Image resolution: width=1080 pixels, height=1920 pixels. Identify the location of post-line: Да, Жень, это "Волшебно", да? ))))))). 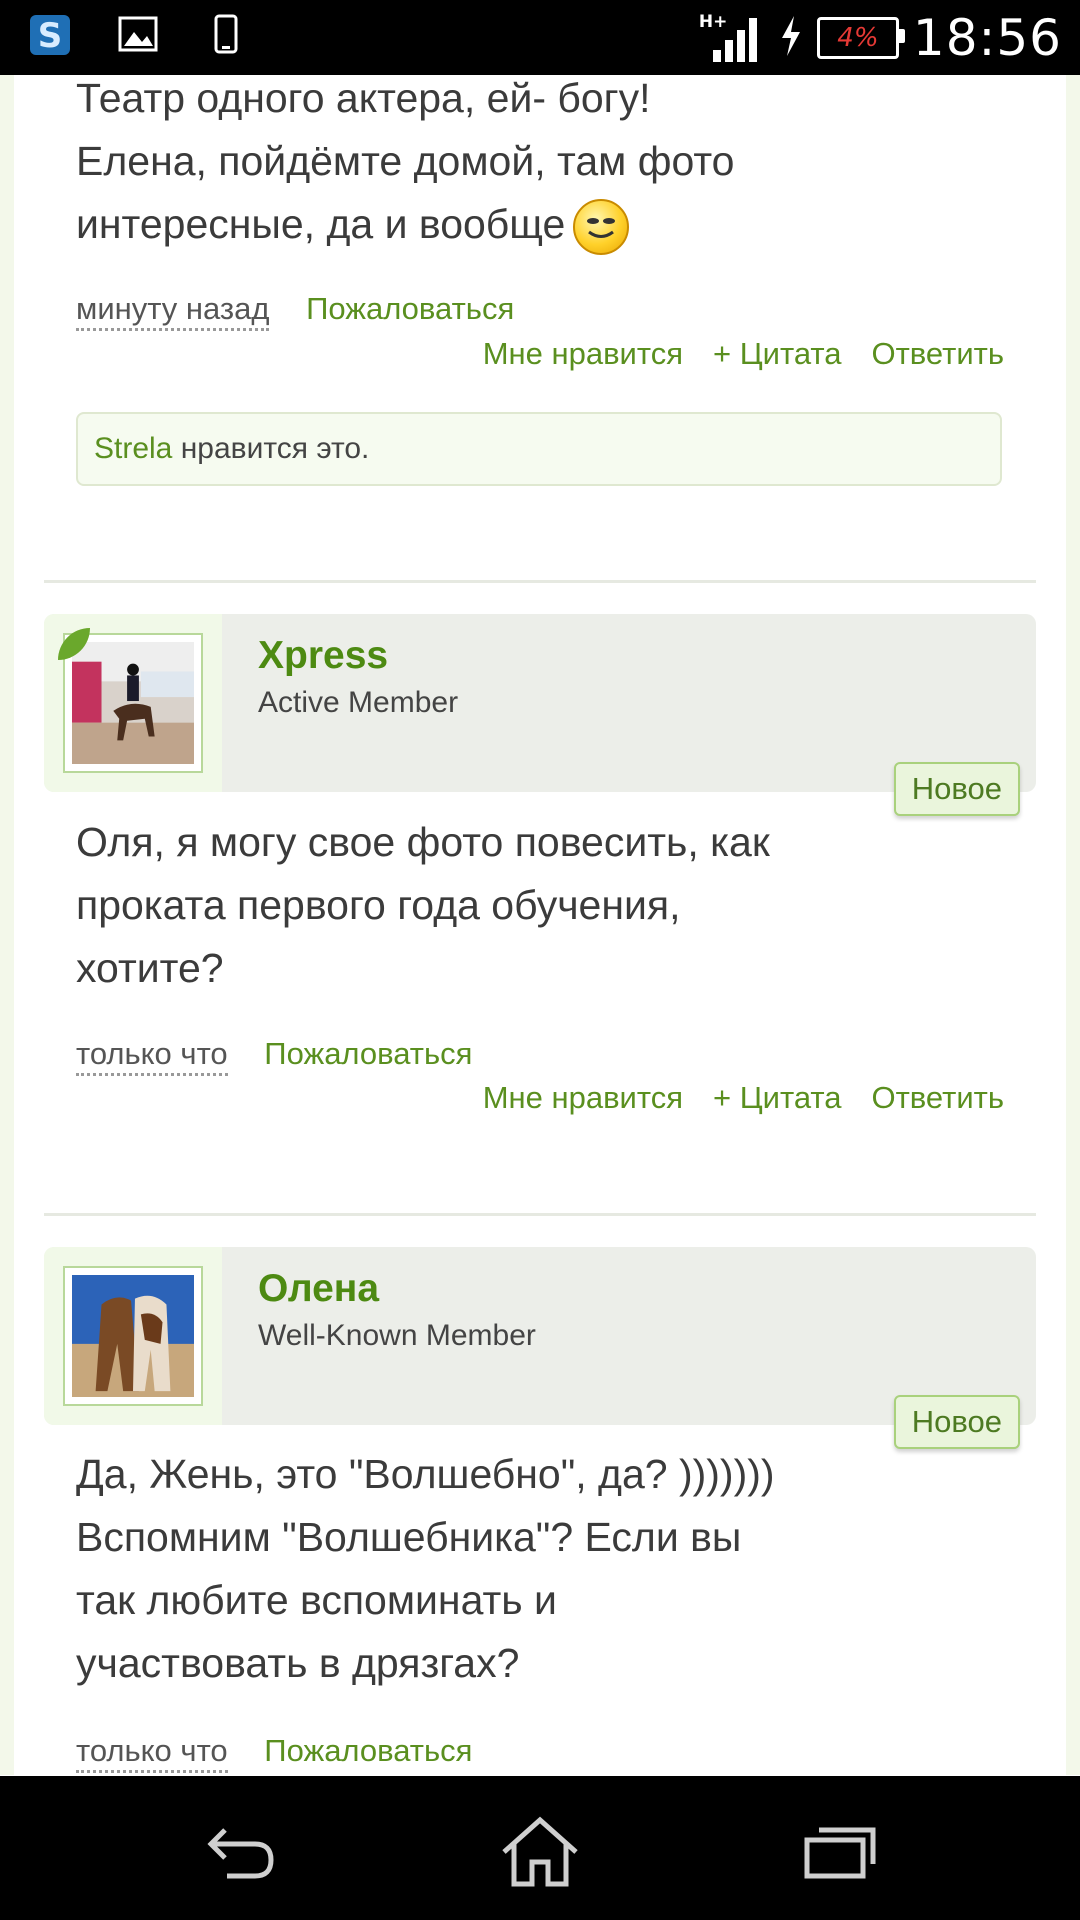
(425, 1474).